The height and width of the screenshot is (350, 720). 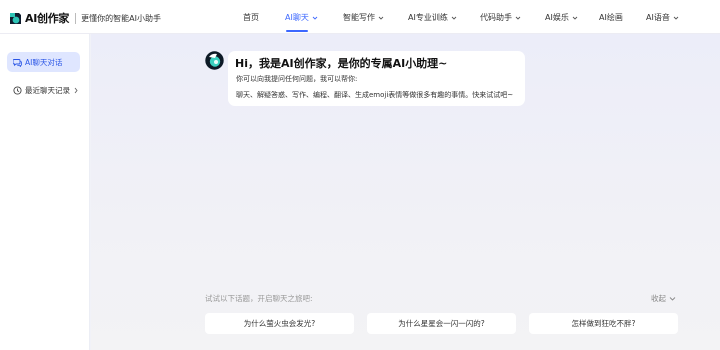 I want to click on clock-icon, so click(x=17, y=90).